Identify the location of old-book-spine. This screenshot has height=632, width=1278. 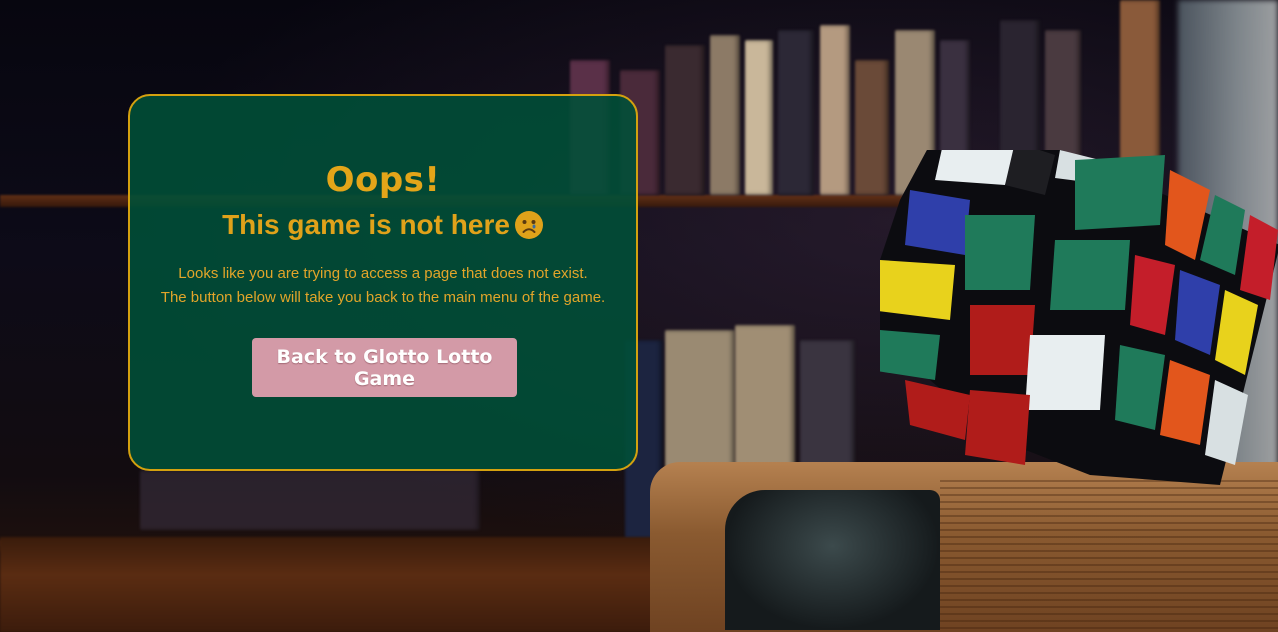
(832, 560).